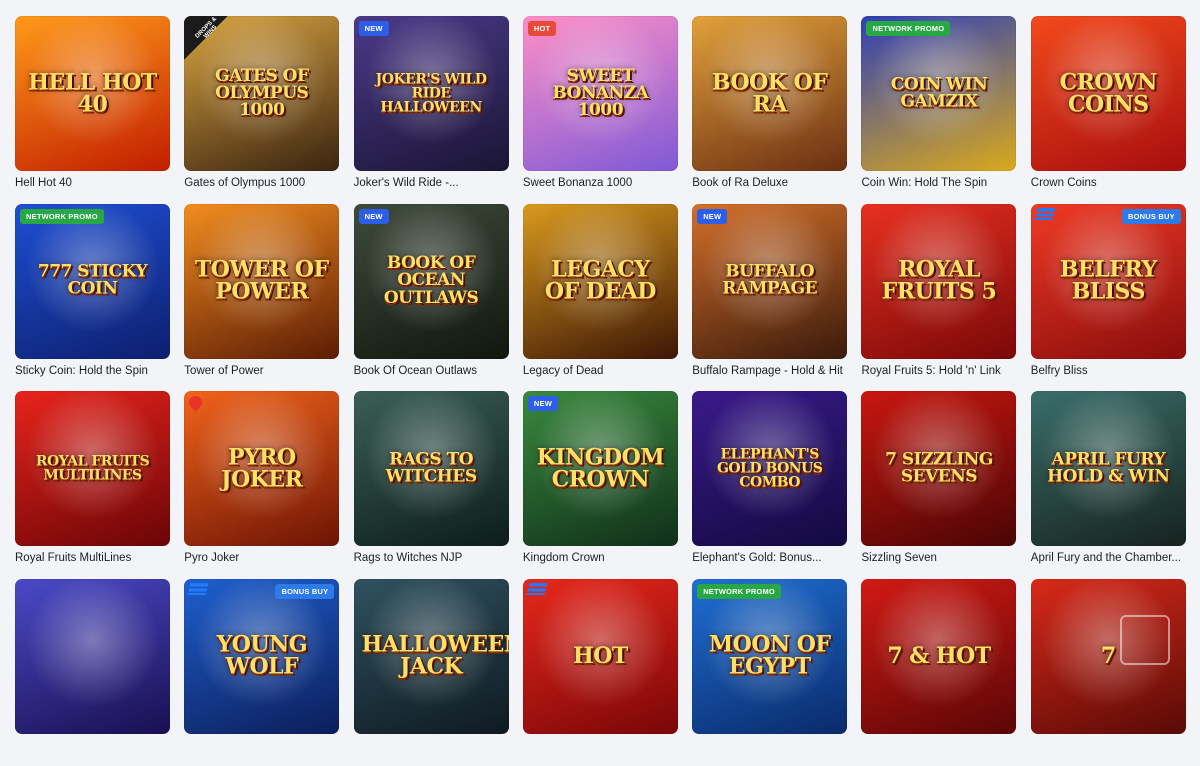  What do you see at coordinates (769, 183) in the screenshot?
I see `game-title: Book of Ra Deluxe` at bounding box center [769, 183].